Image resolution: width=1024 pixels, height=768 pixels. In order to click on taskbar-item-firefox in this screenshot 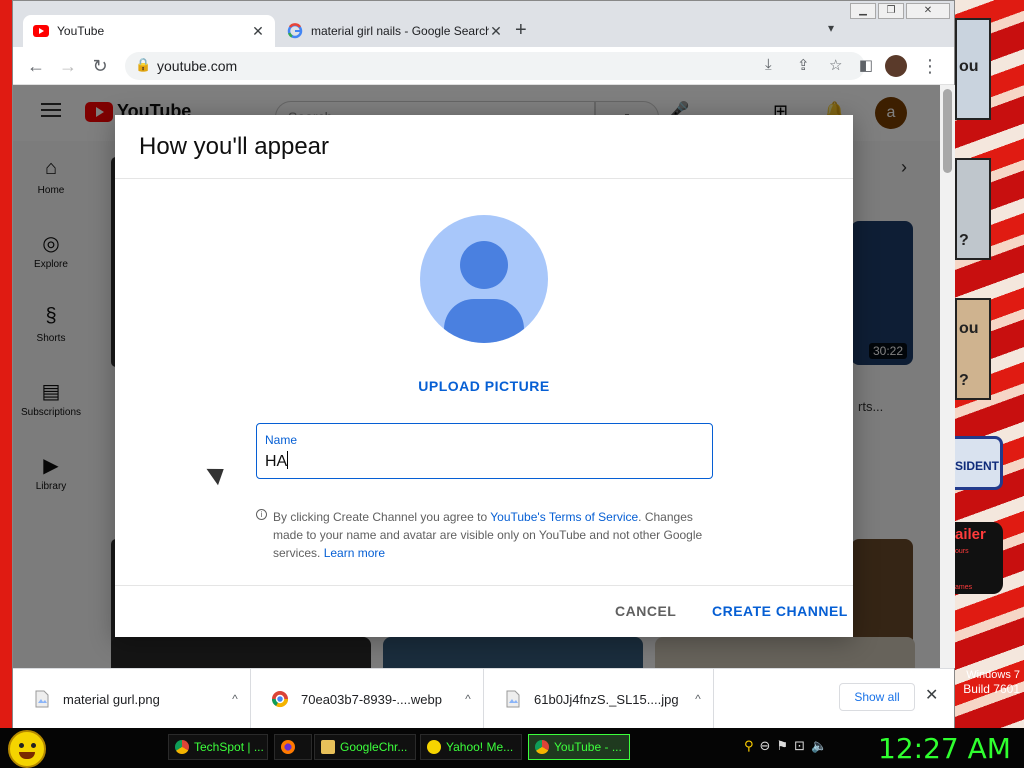, I will do `click(293, 747)`.